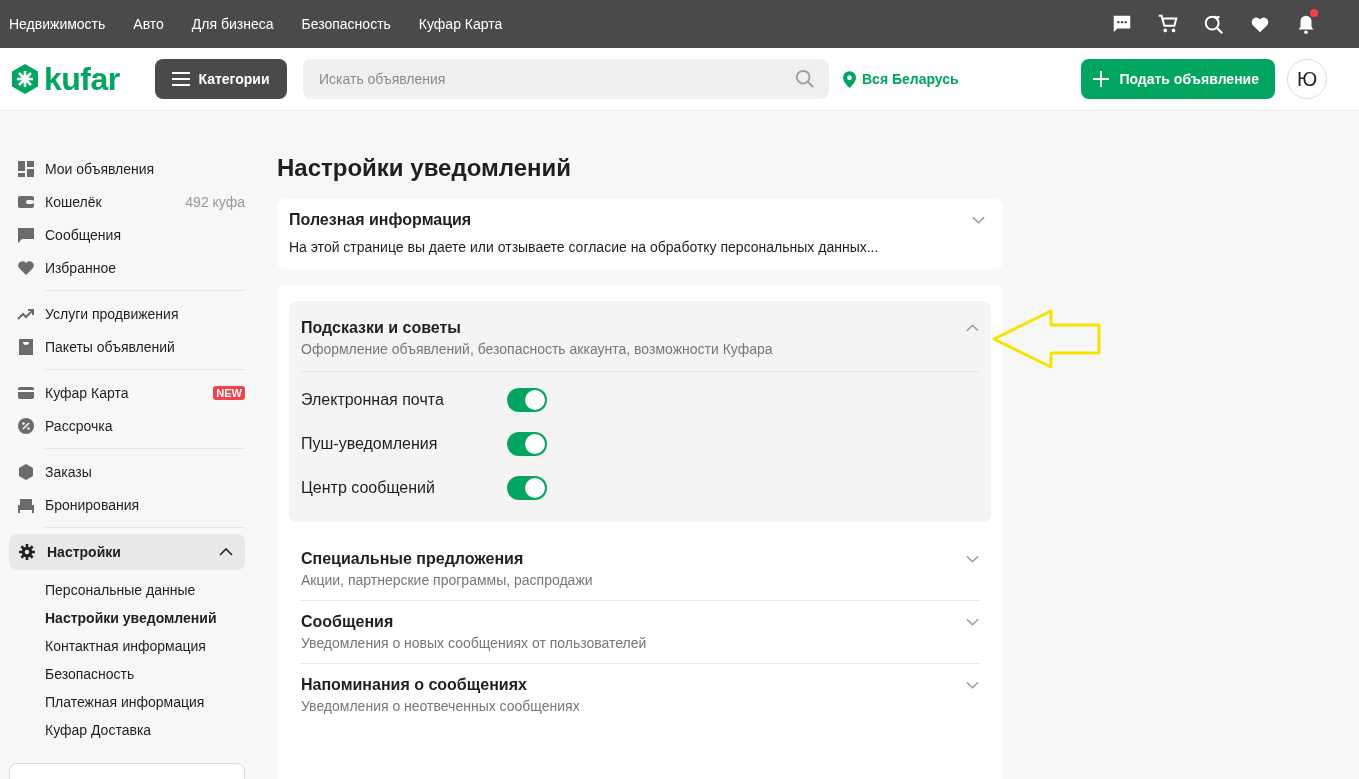 The height and width of the screenshot is (779, 1359). I want to click on section-title: Специальные предложения, so click(412, 559).